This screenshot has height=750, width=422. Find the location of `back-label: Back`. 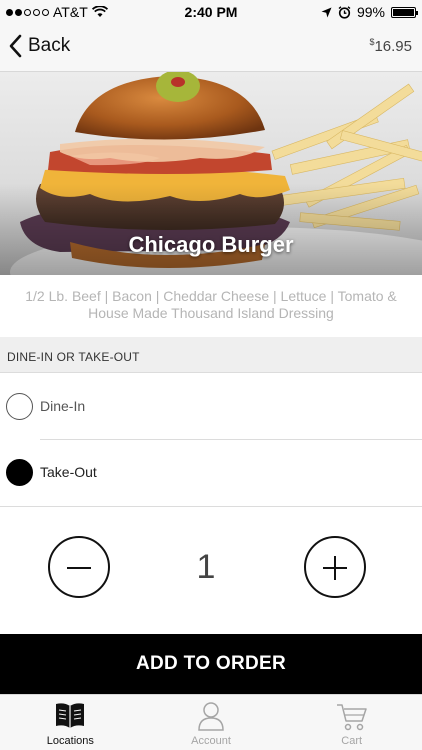

back-label: Back is located at coordinates (49, 45).